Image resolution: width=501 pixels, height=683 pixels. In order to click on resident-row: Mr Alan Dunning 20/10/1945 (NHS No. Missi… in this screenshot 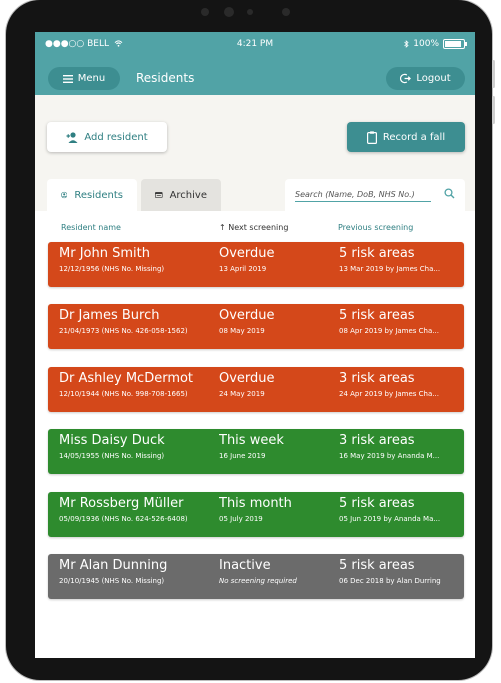, I will do `click(256, 576)`.